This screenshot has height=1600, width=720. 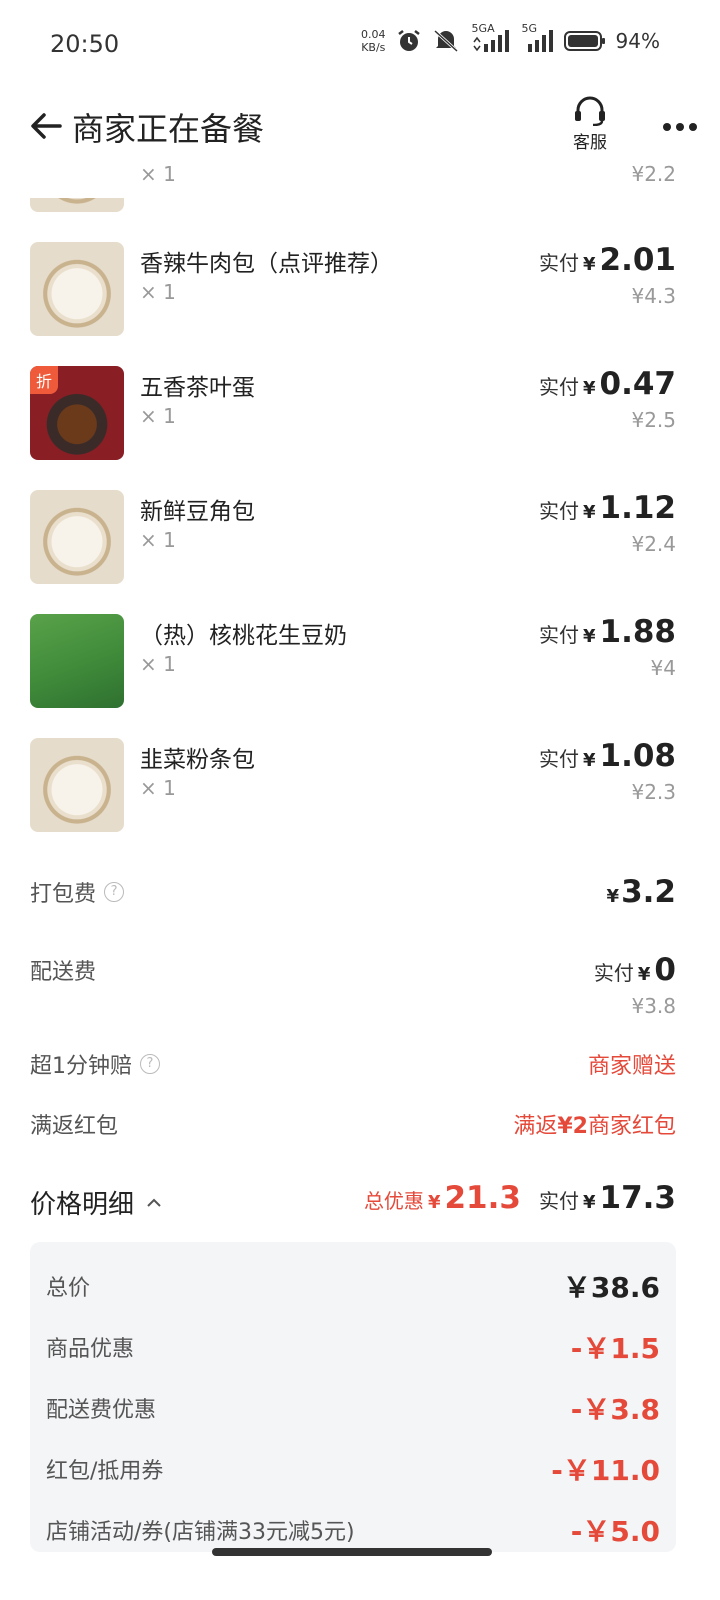 What do you see at coordinates (85, 44) in the screenshot?
I see `status-time: 20:50` at bounding box center [85, 44].